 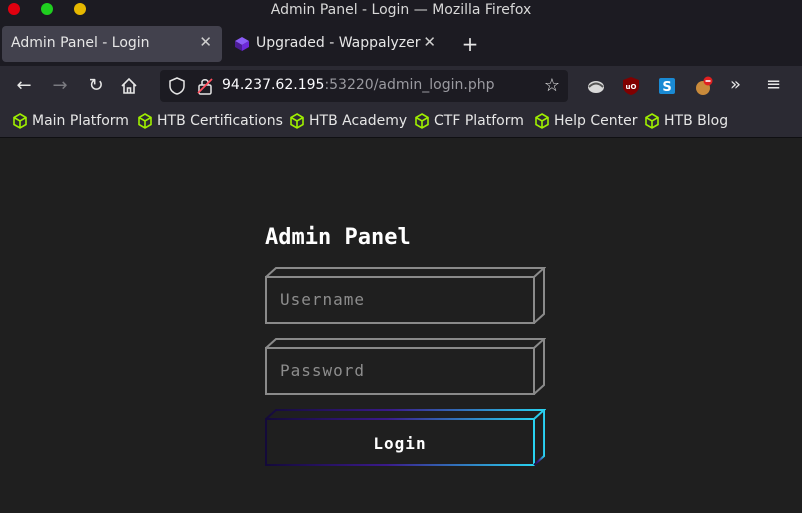 I want to click on bookmark-htb-certifications: HTB Certifications, so click(x=210, y=121).